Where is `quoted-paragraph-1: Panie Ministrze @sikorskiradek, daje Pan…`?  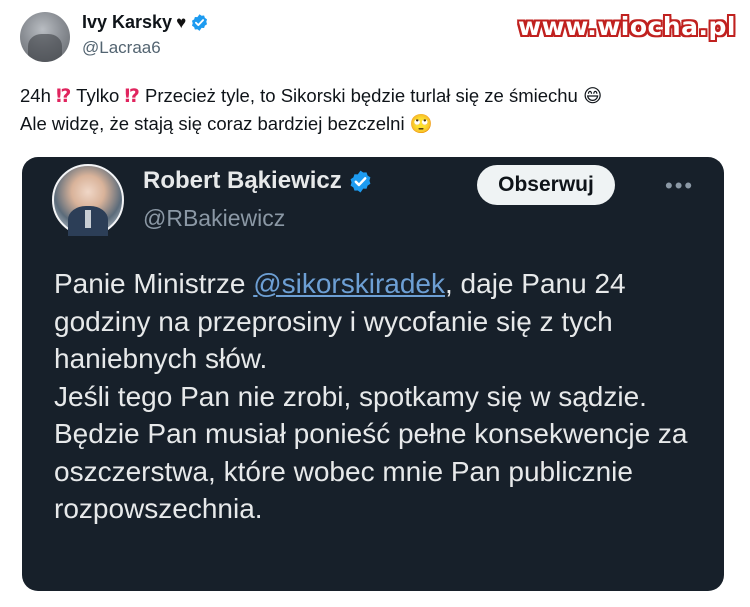
quoted-paragraph-1: Panie Ministrze @sikorskiradek, daje Pan… is located at coordinates (340, 321).